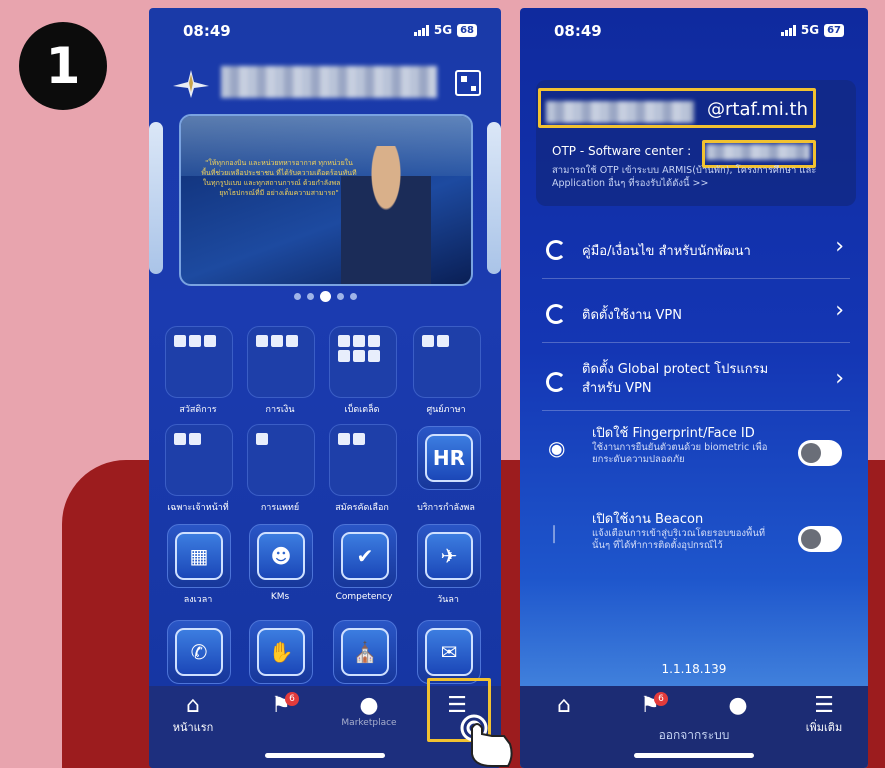 The height and width of the screenshot is (768, 885). I want to click on tab-profile: ● Marketplace, so click(369, 711).